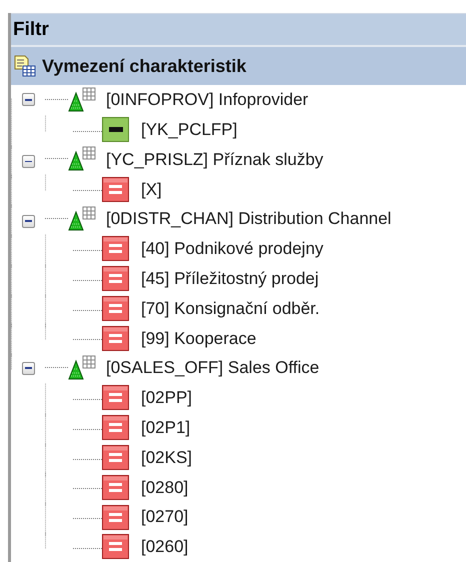  What do you see at coordinates (164, 487) in the screenshot?
I see `tree-node: [0280]` at bounding box center [164, 487].